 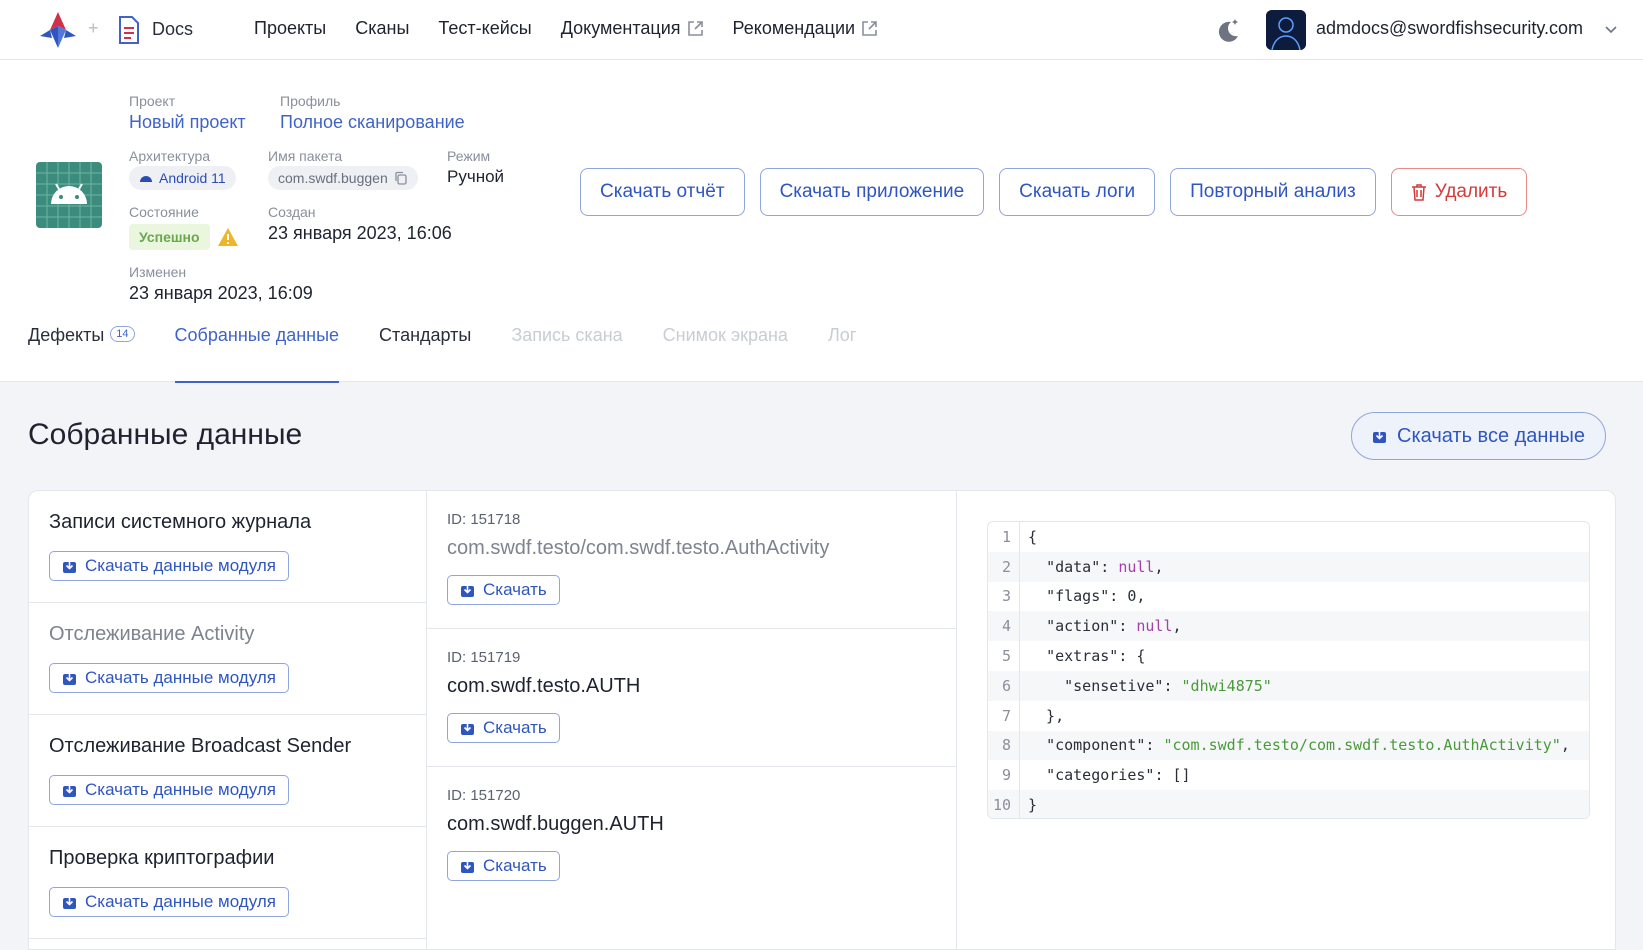 I want to click on architecture-chip: Android 11, so click(x=182, y=178).